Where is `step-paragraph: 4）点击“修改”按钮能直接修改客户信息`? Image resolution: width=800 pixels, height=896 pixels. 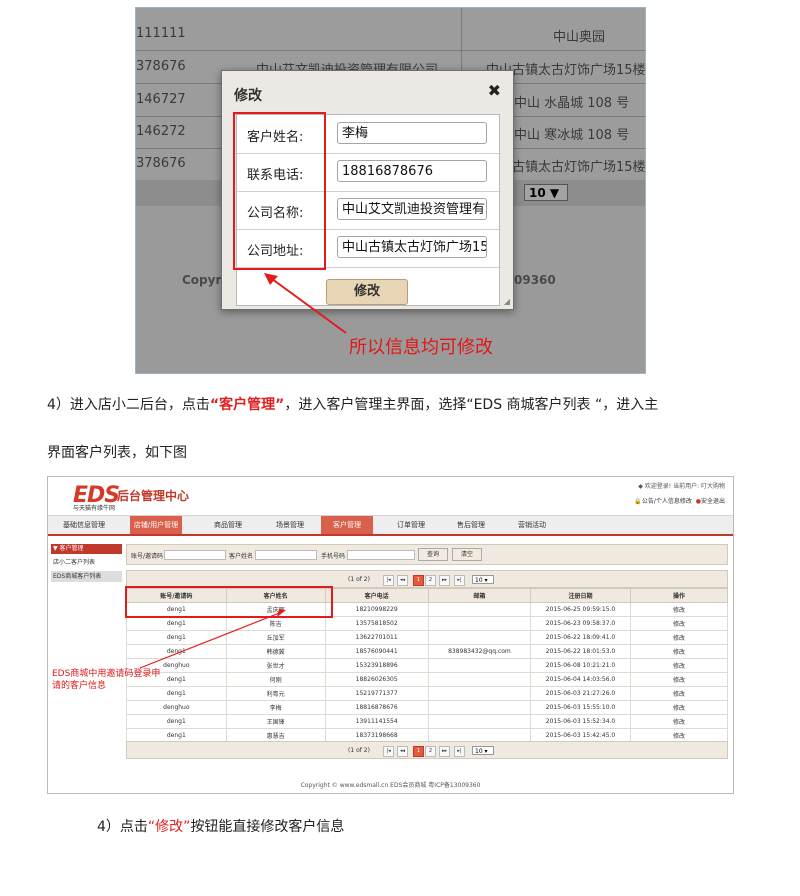
step-paragraph: 4）点击“修改”按钮能直接修改客户信息 is located at coordinates (220, 826).